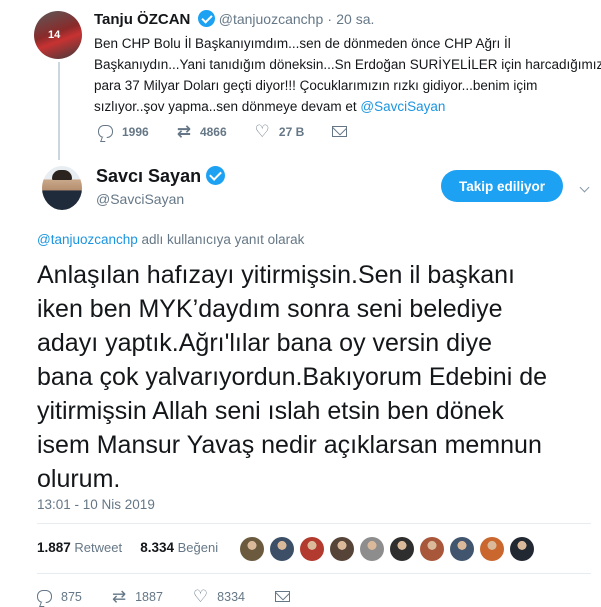 This screenshot has width=601, height=607. I want to click on avatar-hair-shape, so click(62, 175).